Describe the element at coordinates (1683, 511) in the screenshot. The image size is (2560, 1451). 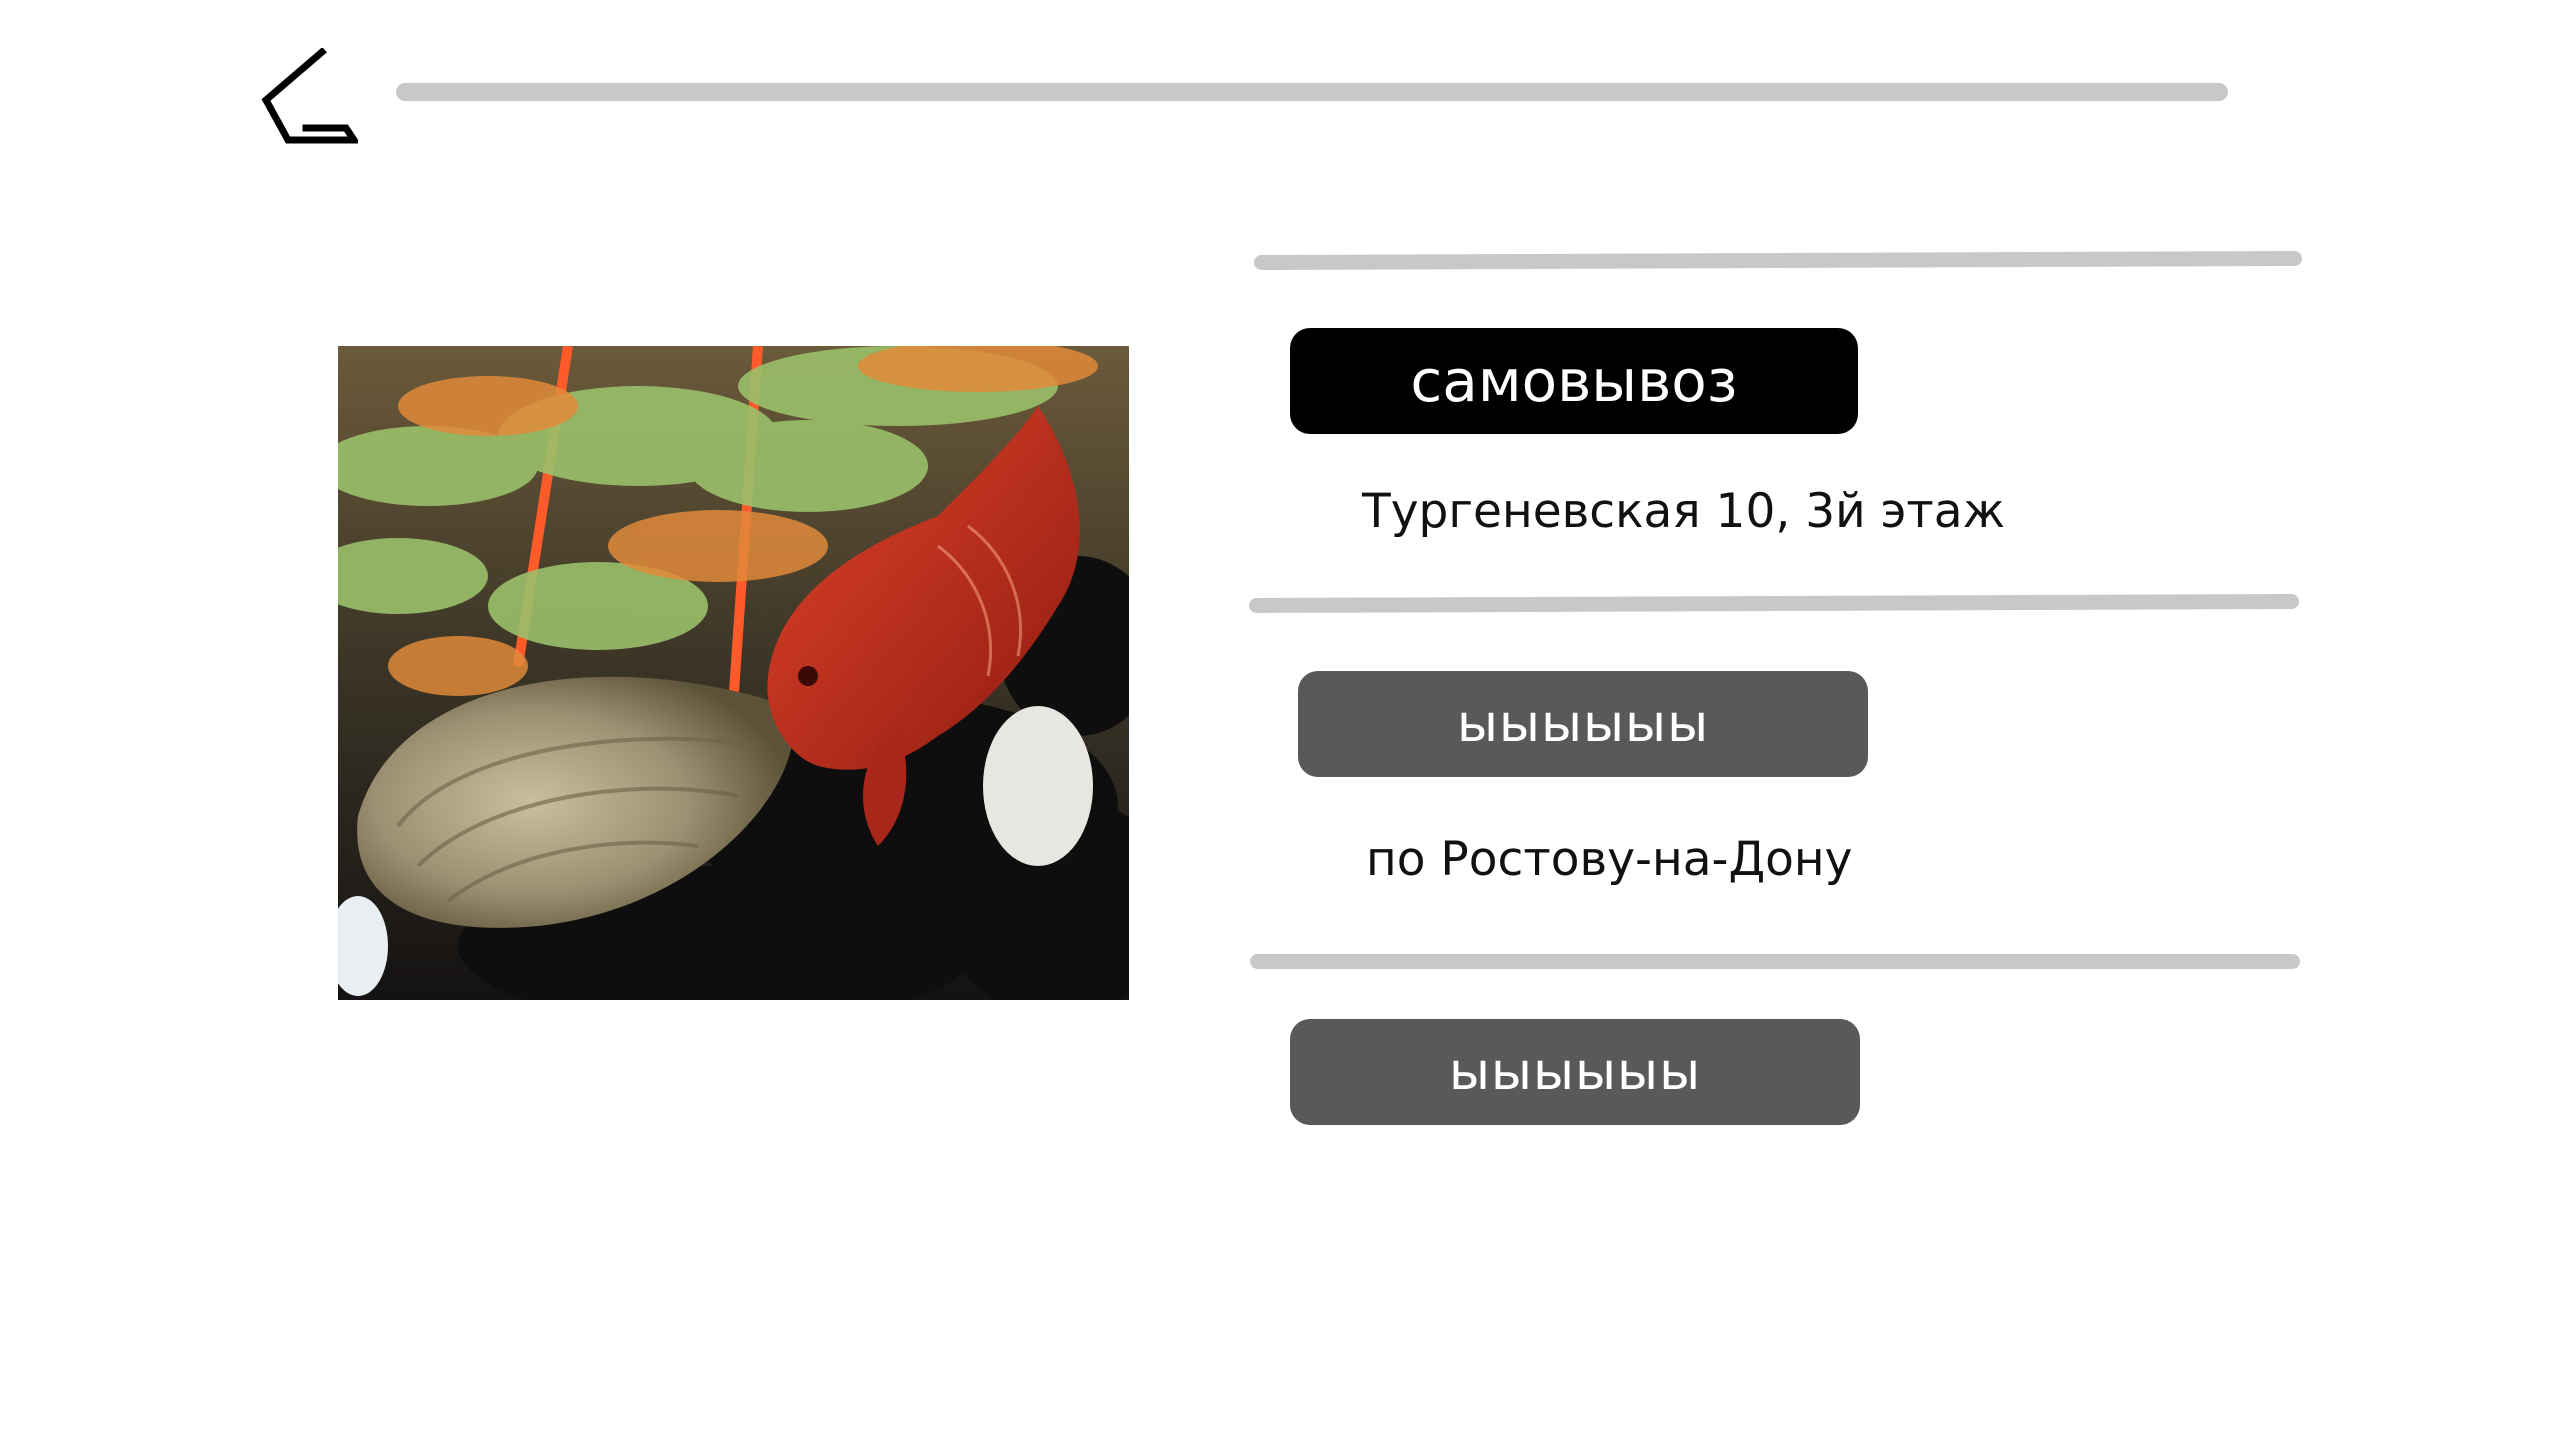
I see `pickup-address: Тургеневская 10, 3й этаж` at that location.